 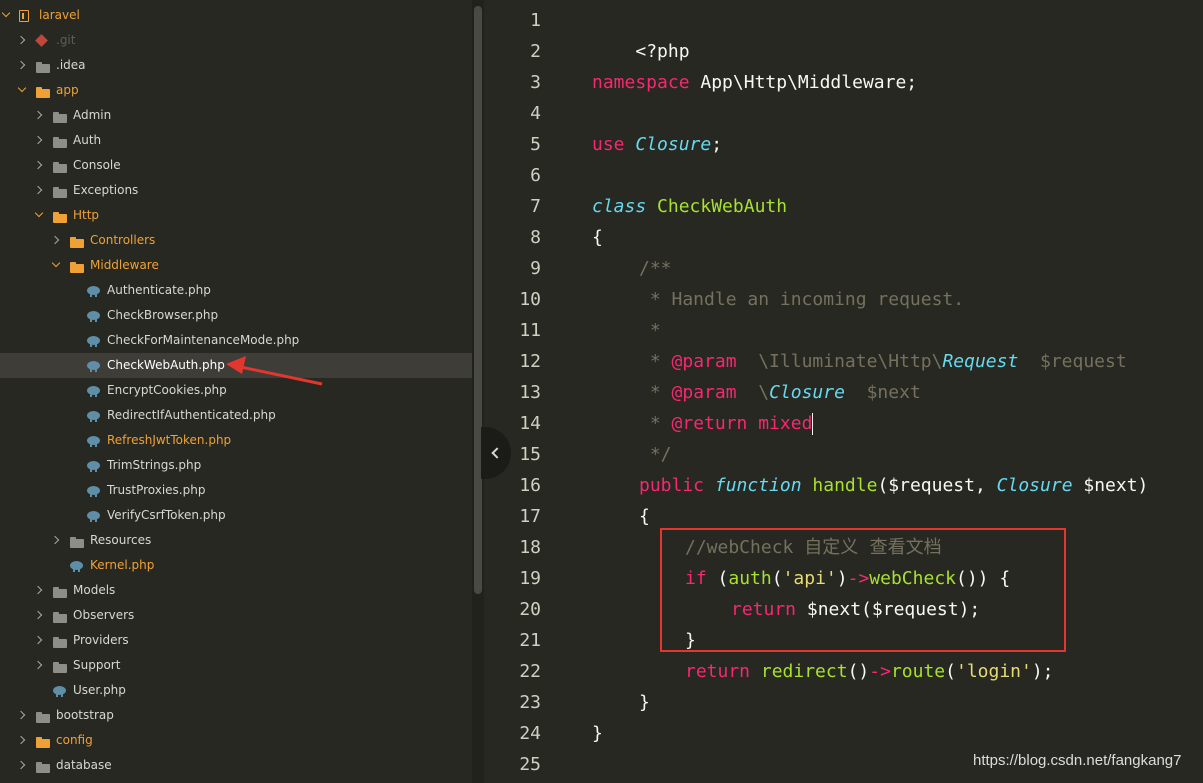 What do you see at coordinates (166, 365) in the screenshot?
I see `tree-item-label: CheckWebAuth.php` at bounding box center [166, 365].